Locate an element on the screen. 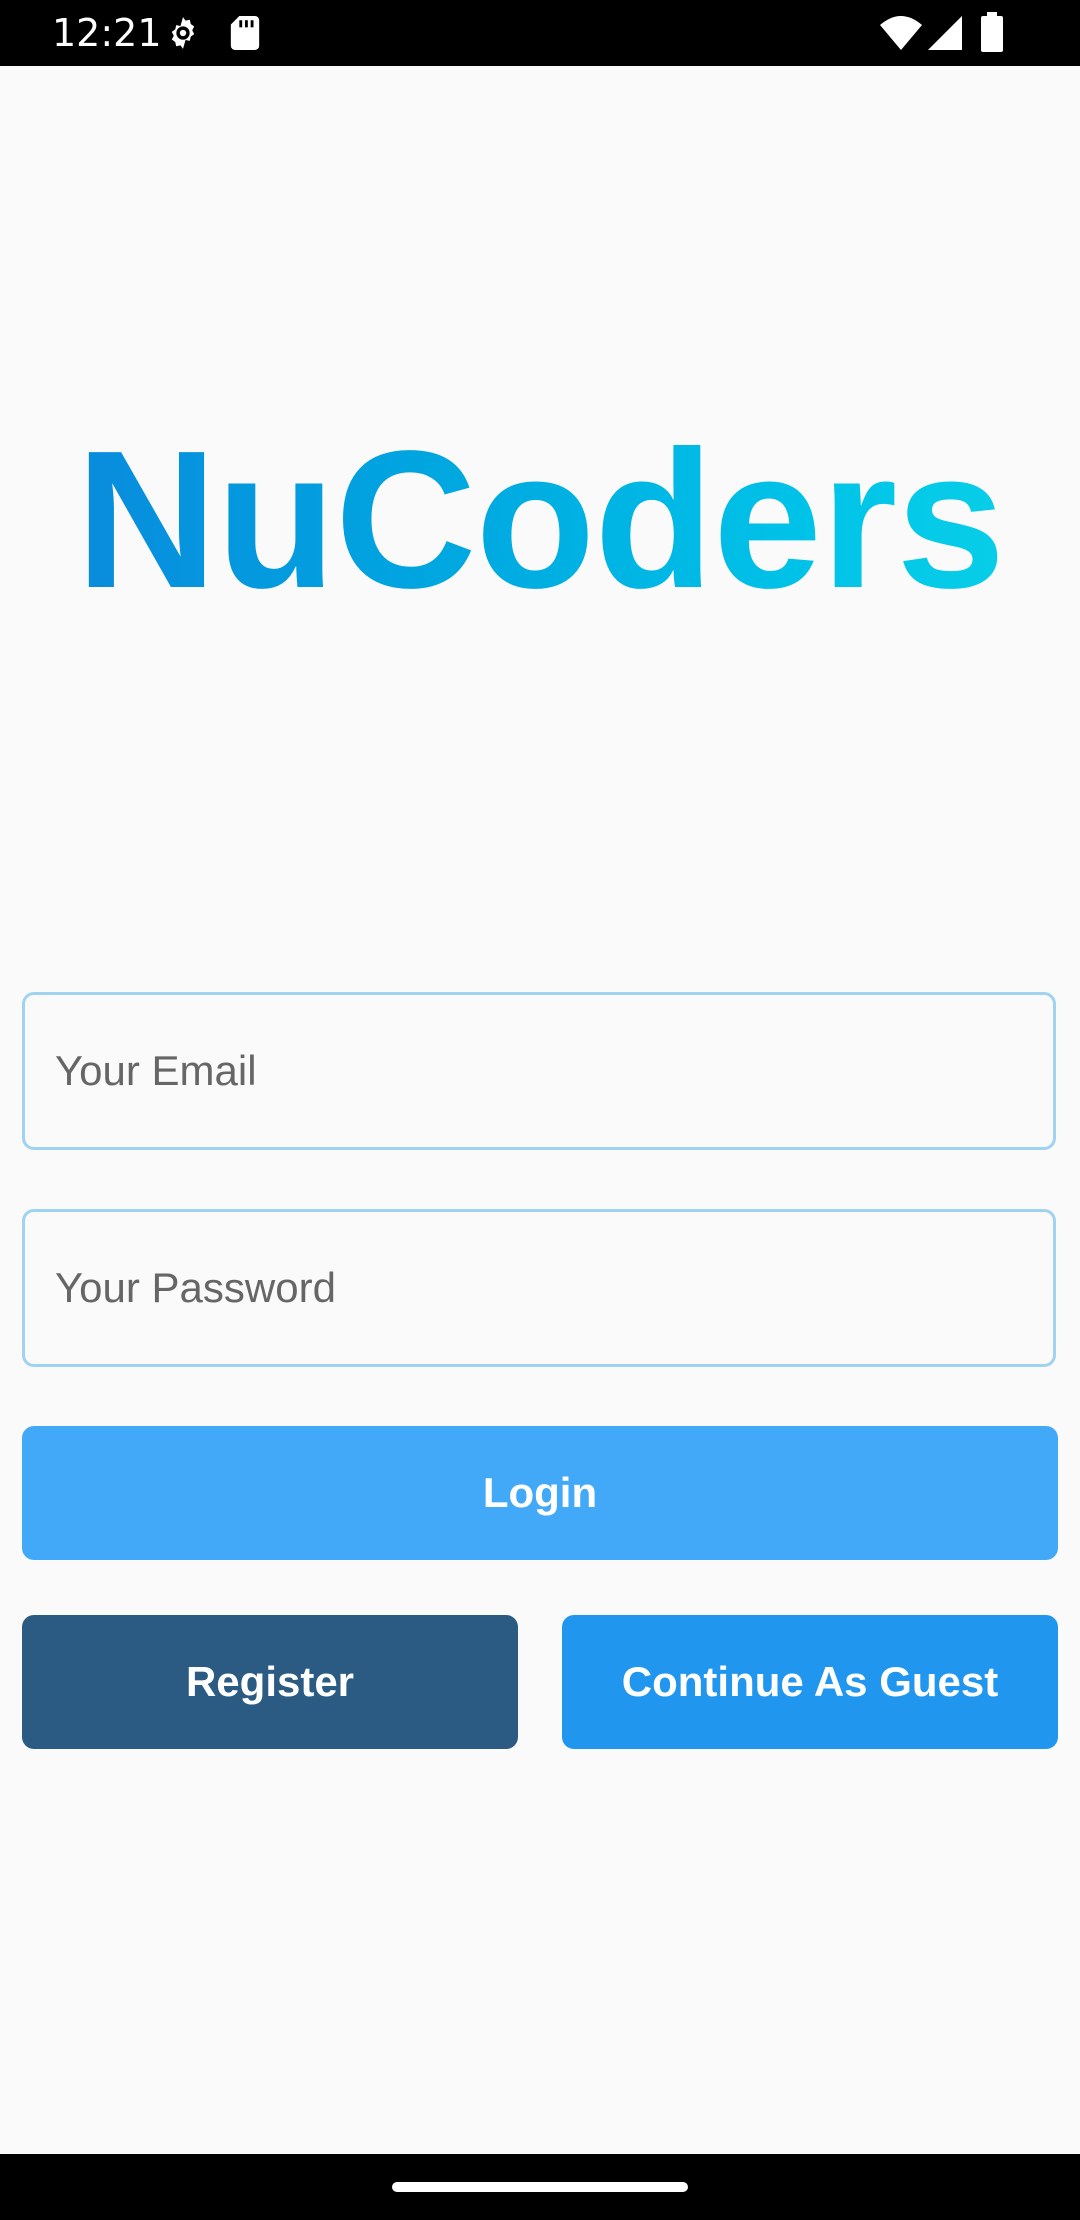 This screenshot has width=1080, height=2220. battery-icon is located at coordinates (992, 34).